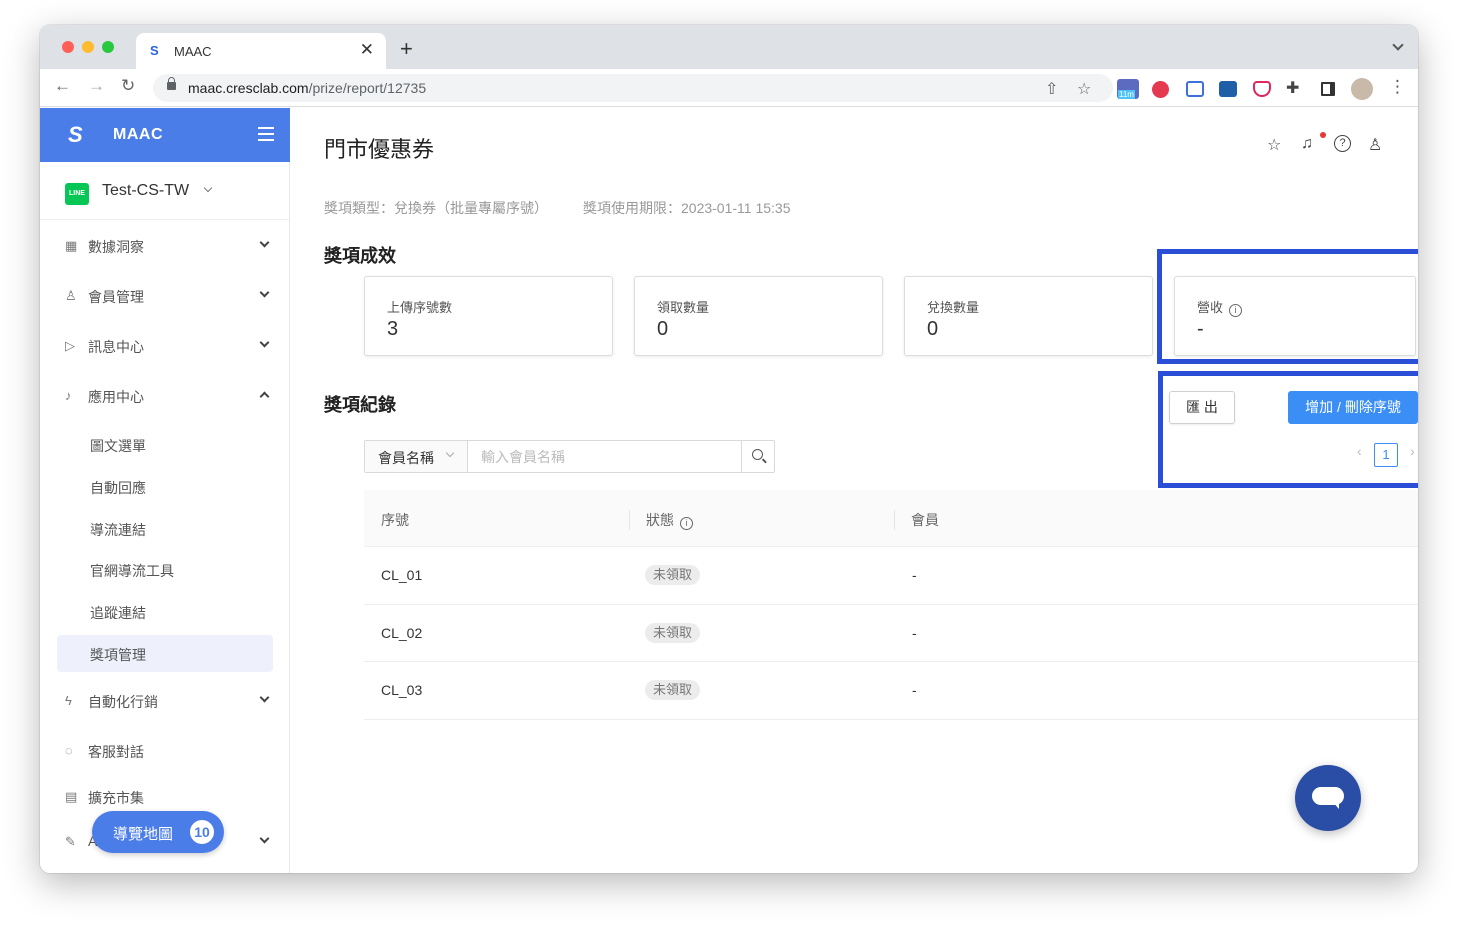 This screenshot has height=936, width=1470. What do you see at coordinates (686, 523) in the screenshot?
I see `info-icon: i` at bounding box center [686, 523].